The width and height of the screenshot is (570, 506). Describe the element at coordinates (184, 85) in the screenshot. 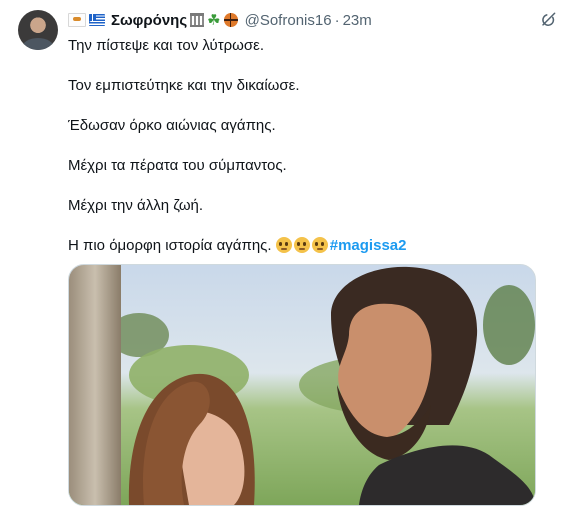

I see `tweet-line: Τον εμπιστεύτηκε και την δικαίωσε.` at that location.